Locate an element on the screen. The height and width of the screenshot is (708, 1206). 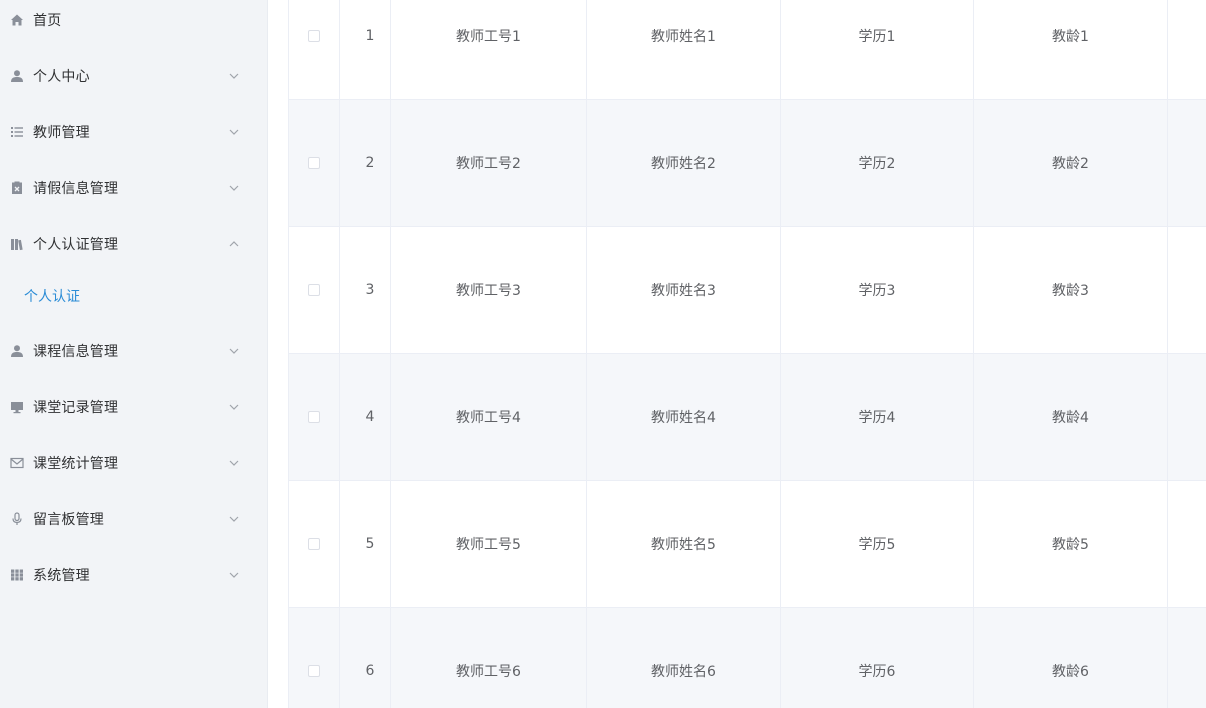
table-row: 4 教师工号4 教师姓名4 学历4 教龄4 is located at coordinates (747, 417).